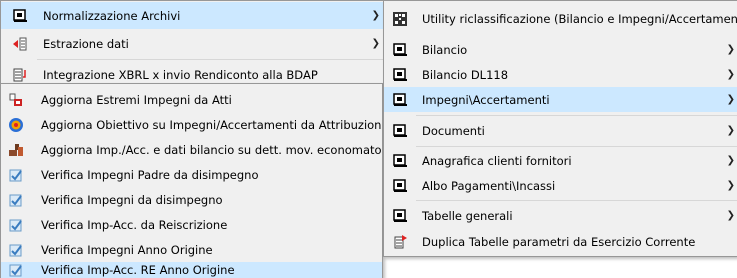 Image resolution: width=737 pixels, height=278 pixels. Describe the element at coordinates (489, 185) in the screenshot. I see `menu-item-label: Albo Pagamenti\Incassi` at that location.